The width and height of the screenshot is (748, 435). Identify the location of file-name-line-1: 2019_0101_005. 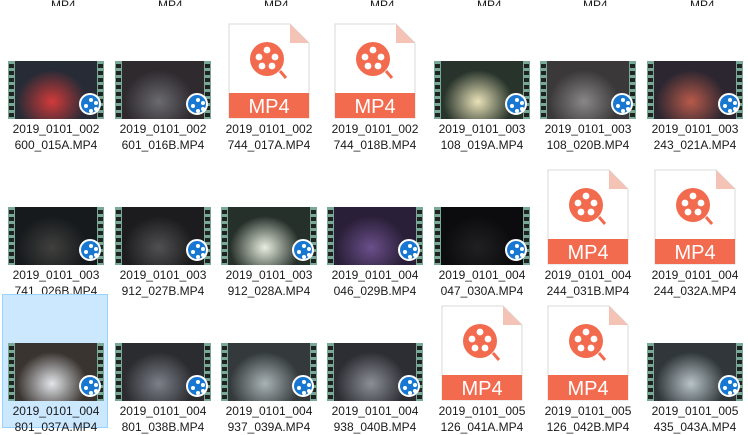
(695, 411).